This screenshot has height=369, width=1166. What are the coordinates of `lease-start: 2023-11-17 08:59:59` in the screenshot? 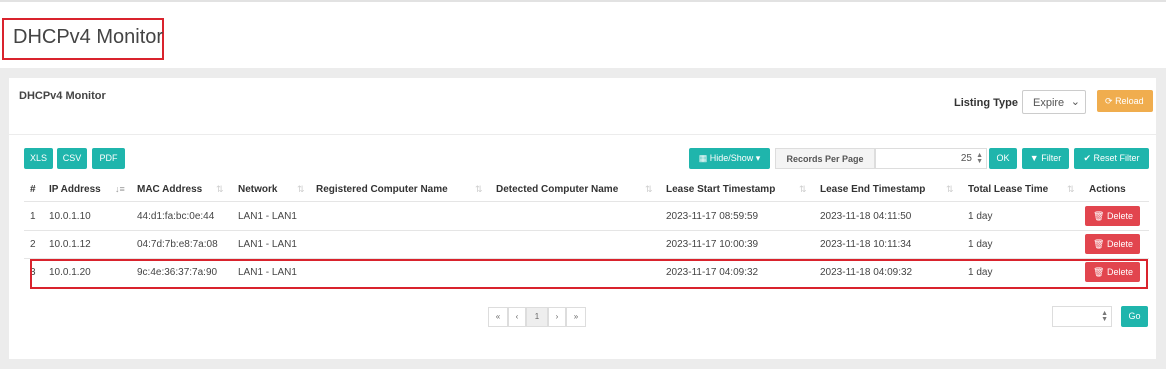 It's located at (712, 216).